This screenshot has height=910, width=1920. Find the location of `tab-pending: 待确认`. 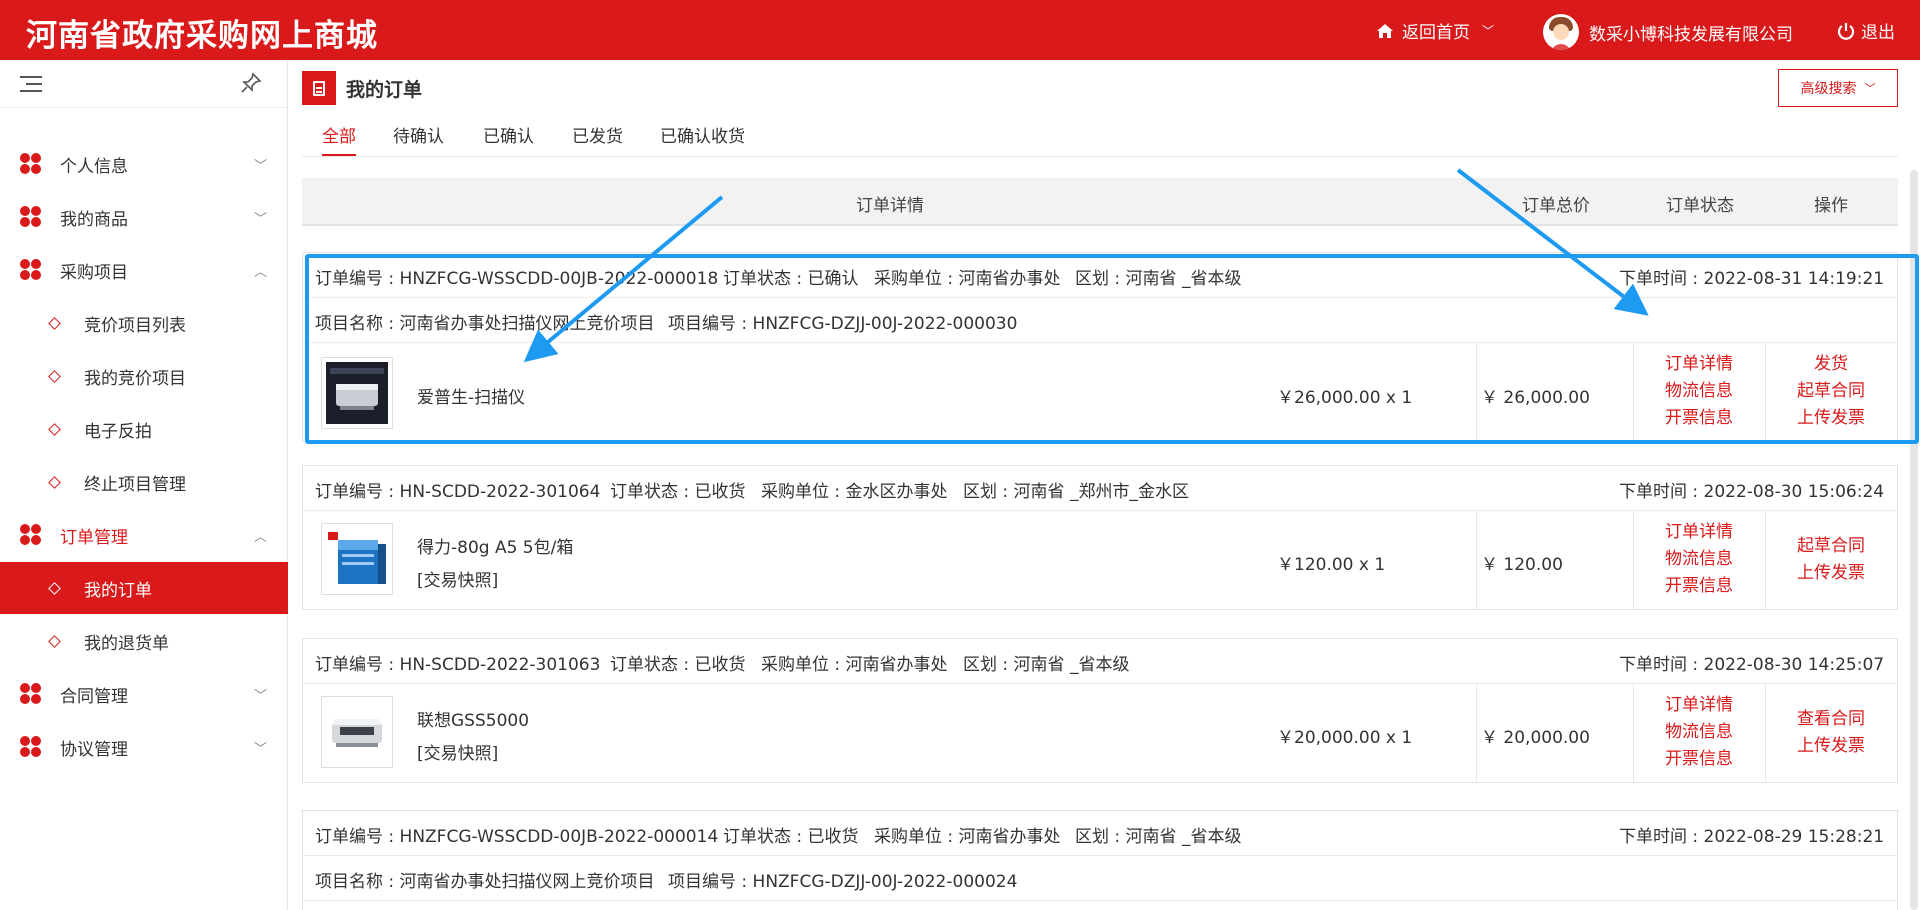

tab-pending: 待确认 is located at coordinates (418, 141).